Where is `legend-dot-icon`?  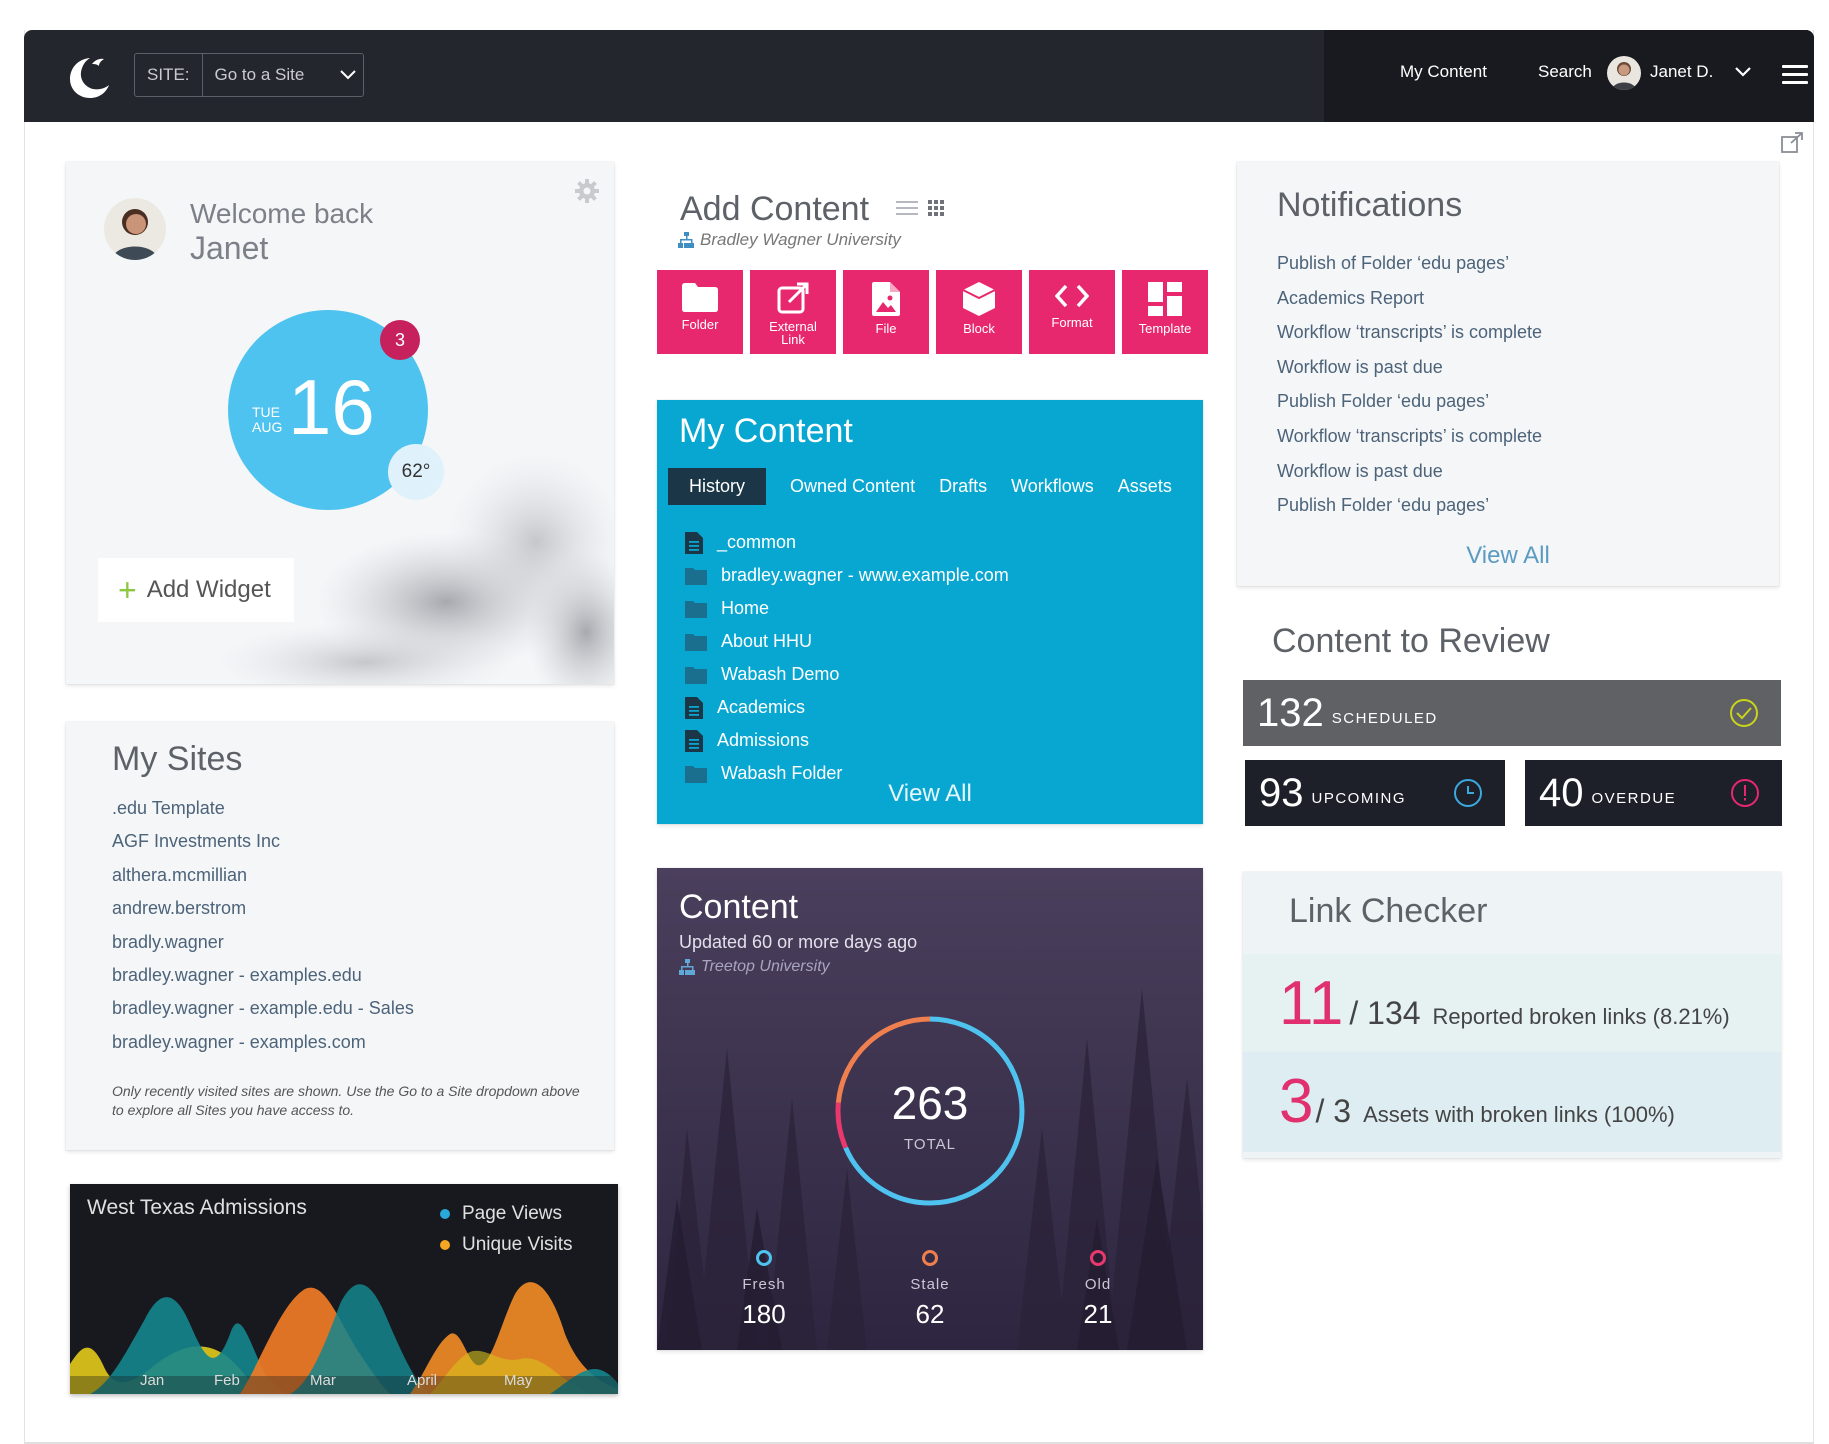
legend-dot-icon is located at coordinates (445, 1213).